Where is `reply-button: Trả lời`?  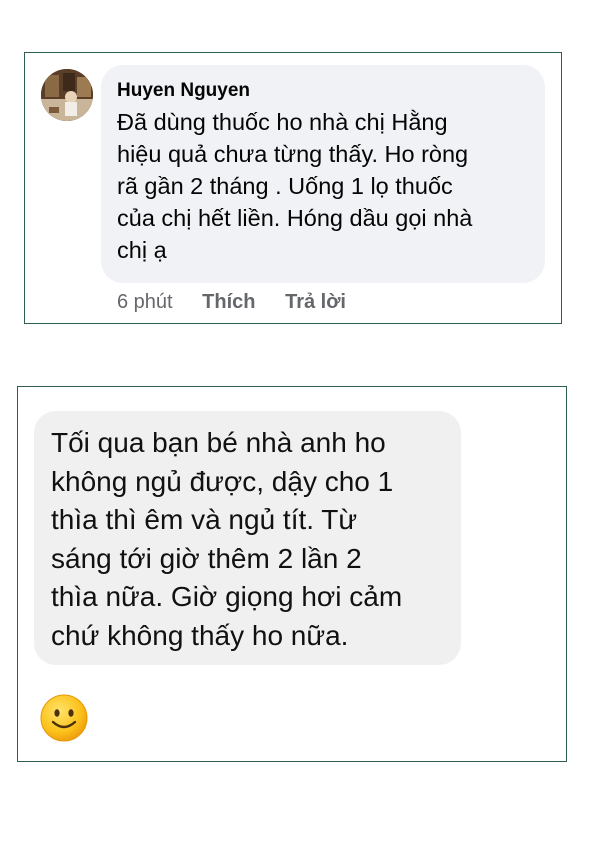 reply-button: Trả lời is located at coordinates (315, 302).